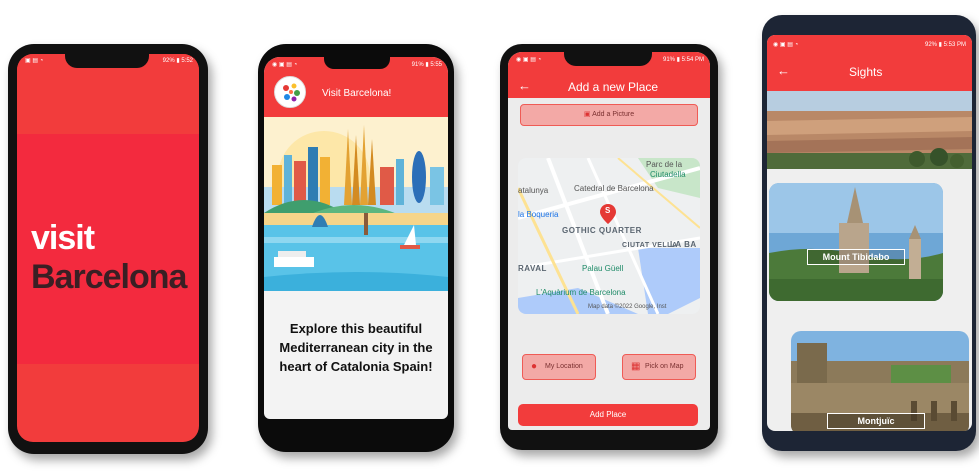  I want to click on barcelona-illustration, so click(356, 204).